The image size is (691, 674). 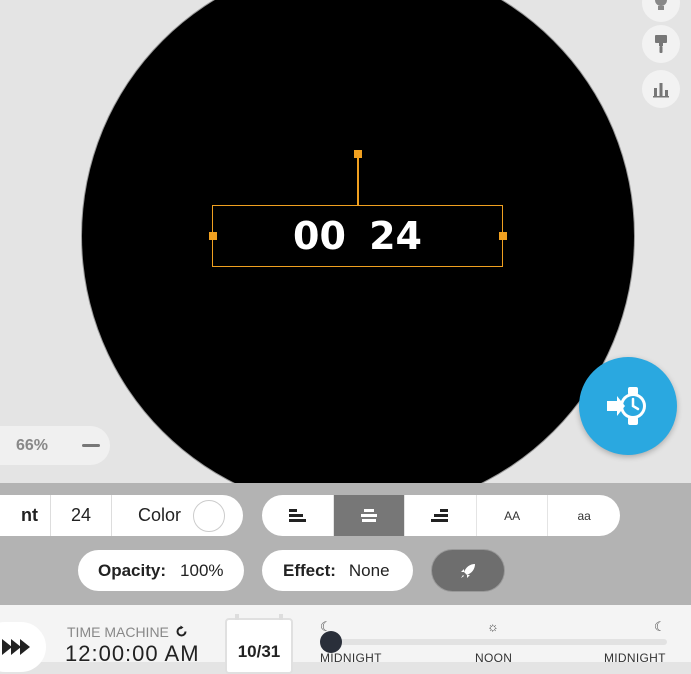 I want to click on reset-icon, so click(x=181, y=631).